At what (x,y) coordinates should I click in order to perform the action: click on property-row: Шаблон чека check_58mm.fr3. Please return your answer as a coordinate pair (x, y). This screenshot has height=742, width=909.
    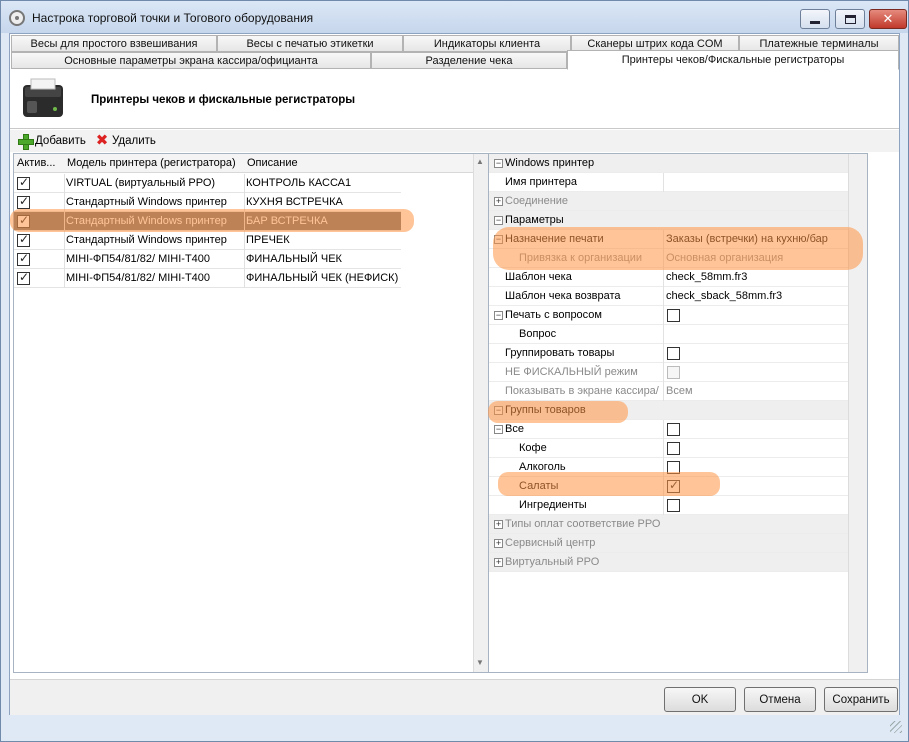
    Looking at the image, I should click on (677, 277).